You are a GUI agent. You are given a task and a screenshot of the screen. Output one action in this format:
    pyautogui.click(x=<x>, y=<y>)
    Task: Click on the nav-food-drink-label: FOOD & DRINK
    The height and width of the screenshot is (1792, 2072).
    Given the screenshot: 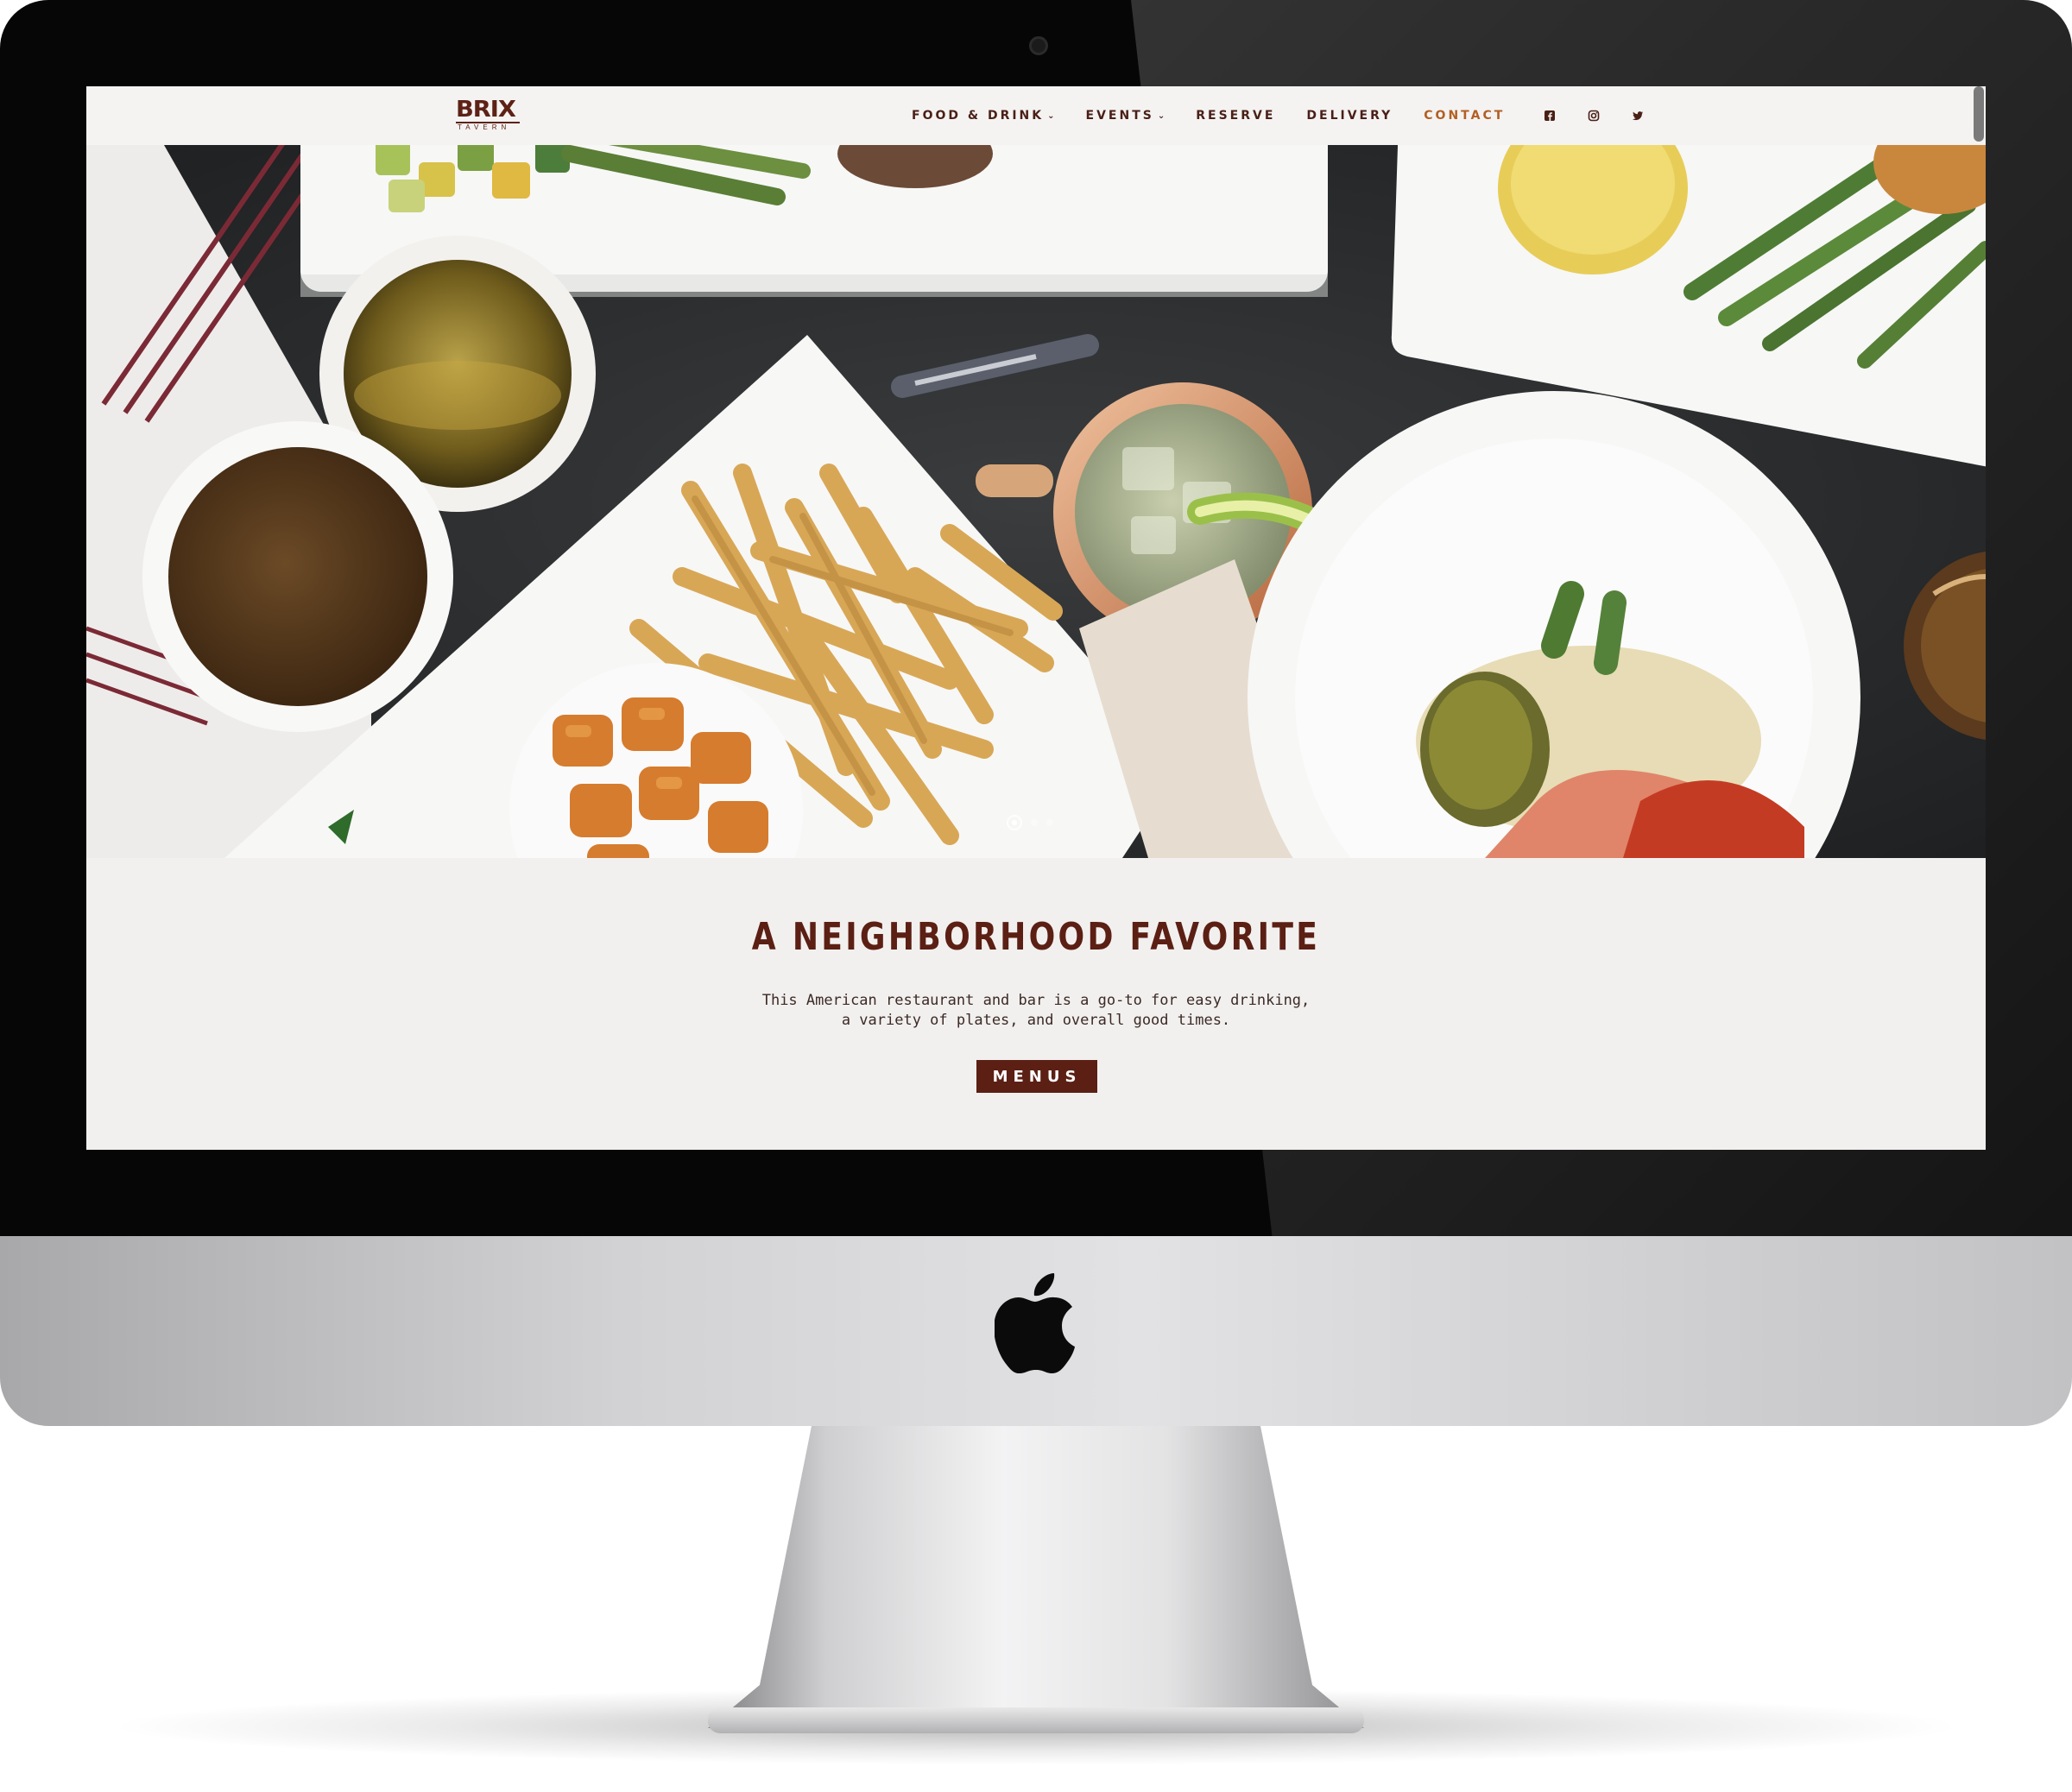 What is the action you would take?
    pyautogui.click(x=978, y=116)
    